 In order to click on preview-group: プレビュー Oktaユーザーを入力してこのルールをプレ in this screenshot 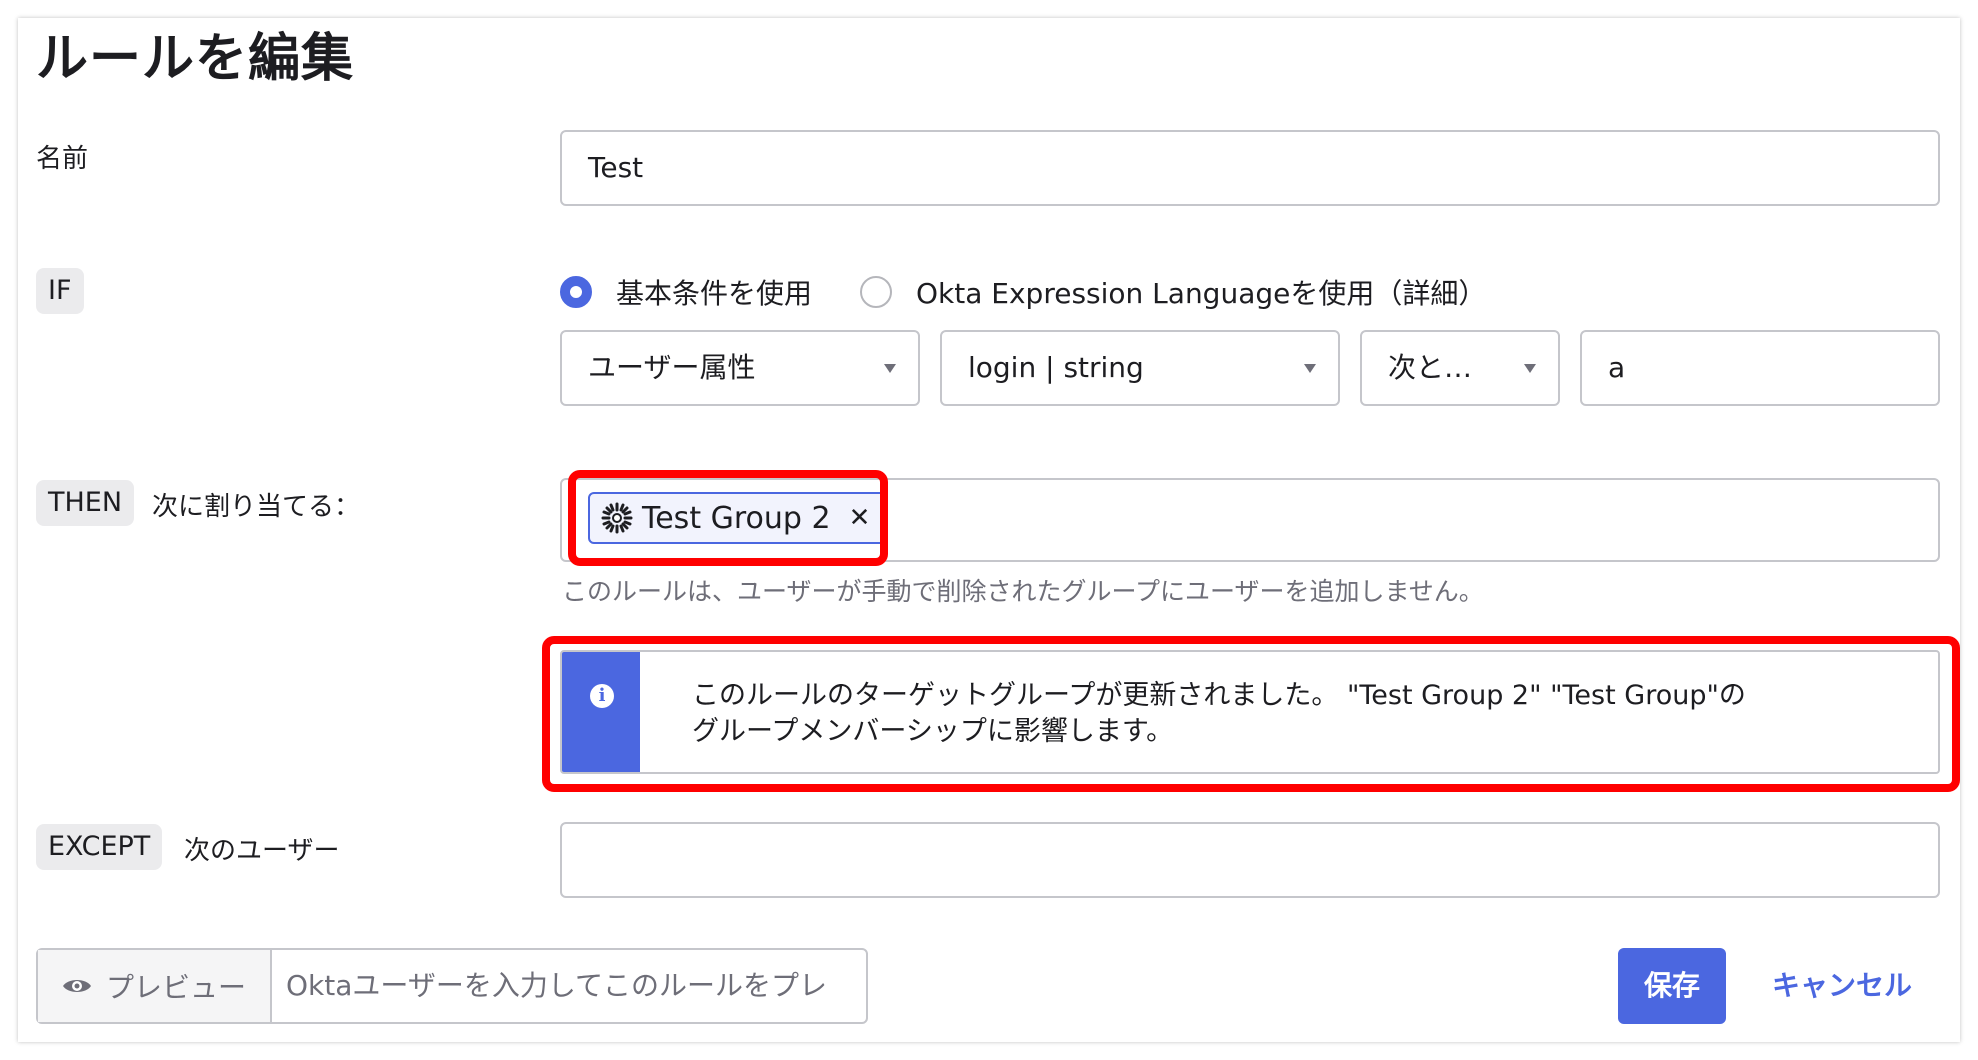, I will do `click(452, 986)`.